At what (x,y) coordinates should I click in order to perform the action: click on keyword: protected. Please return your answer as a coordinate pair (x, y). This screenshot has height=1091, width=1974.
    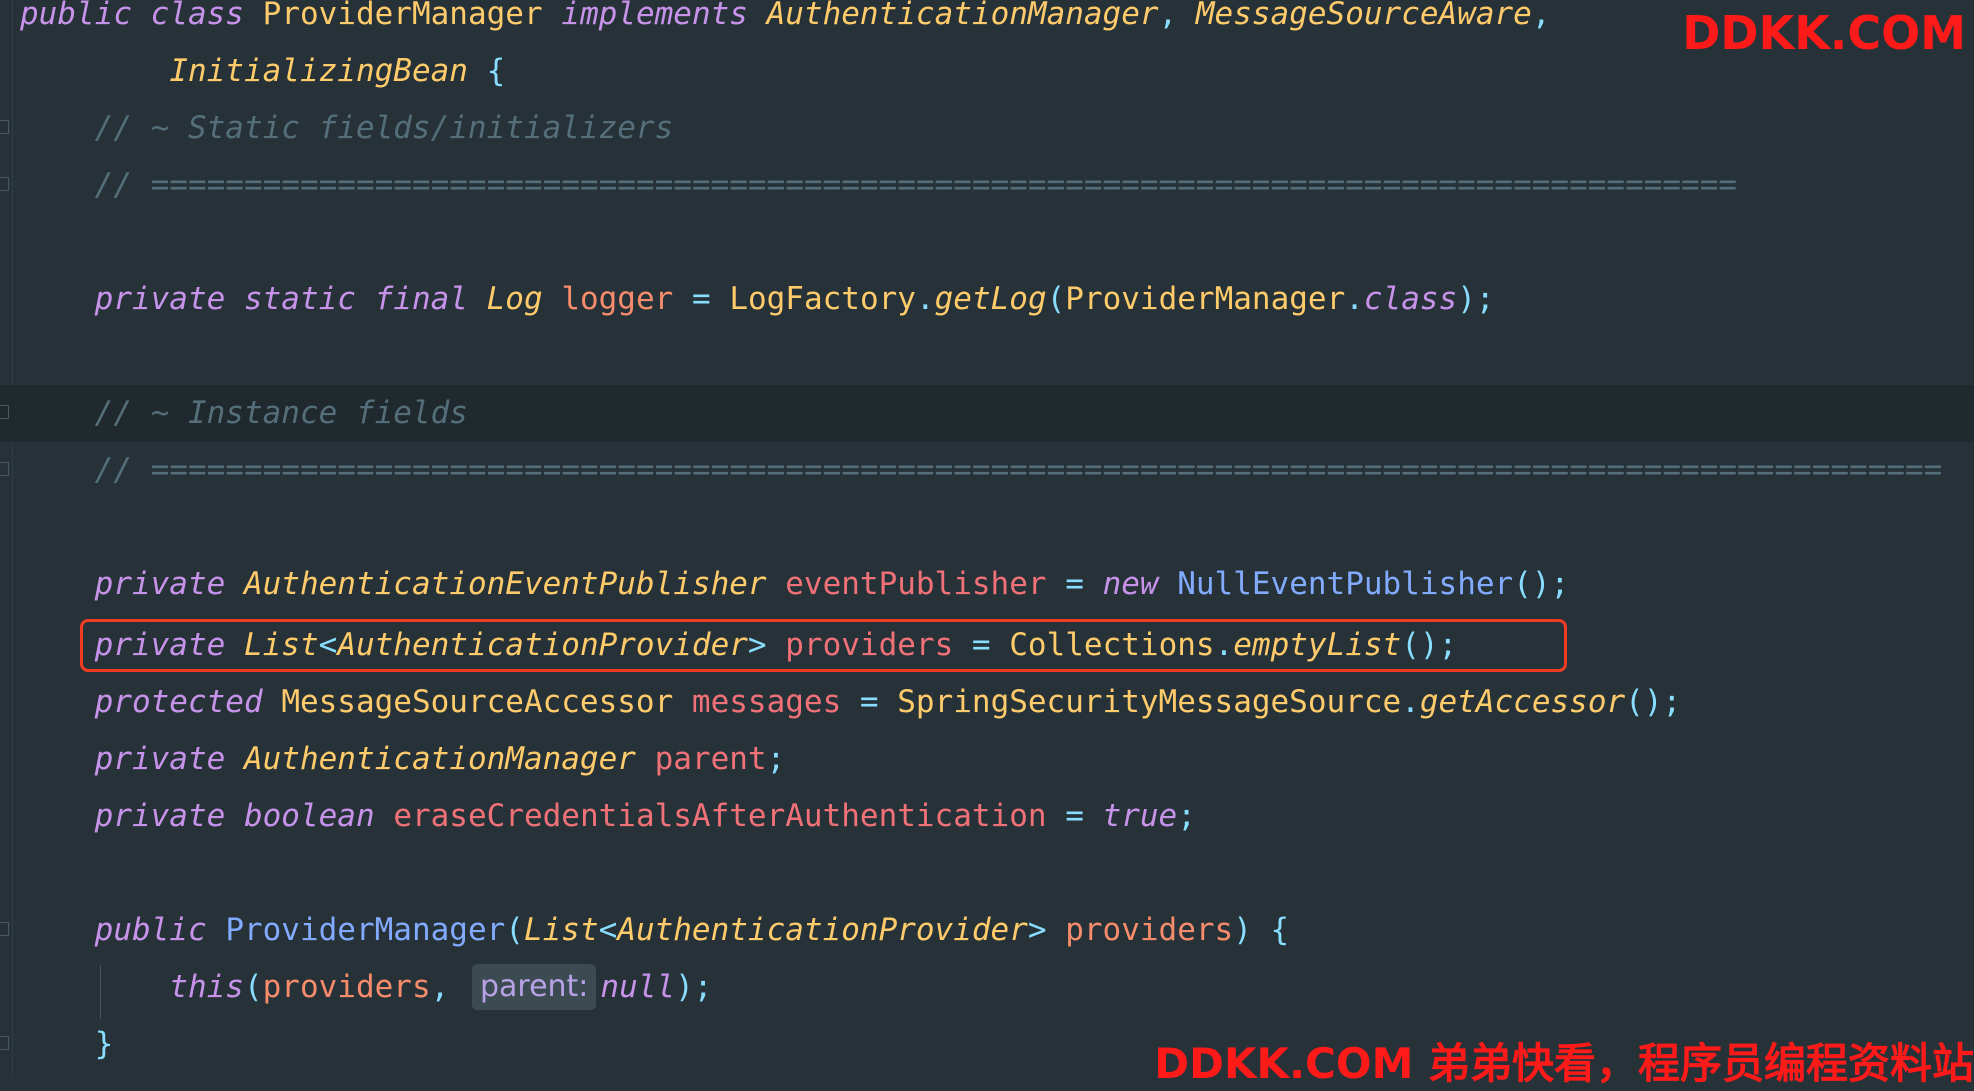
    Looking at the image, I should click on (178, 702).